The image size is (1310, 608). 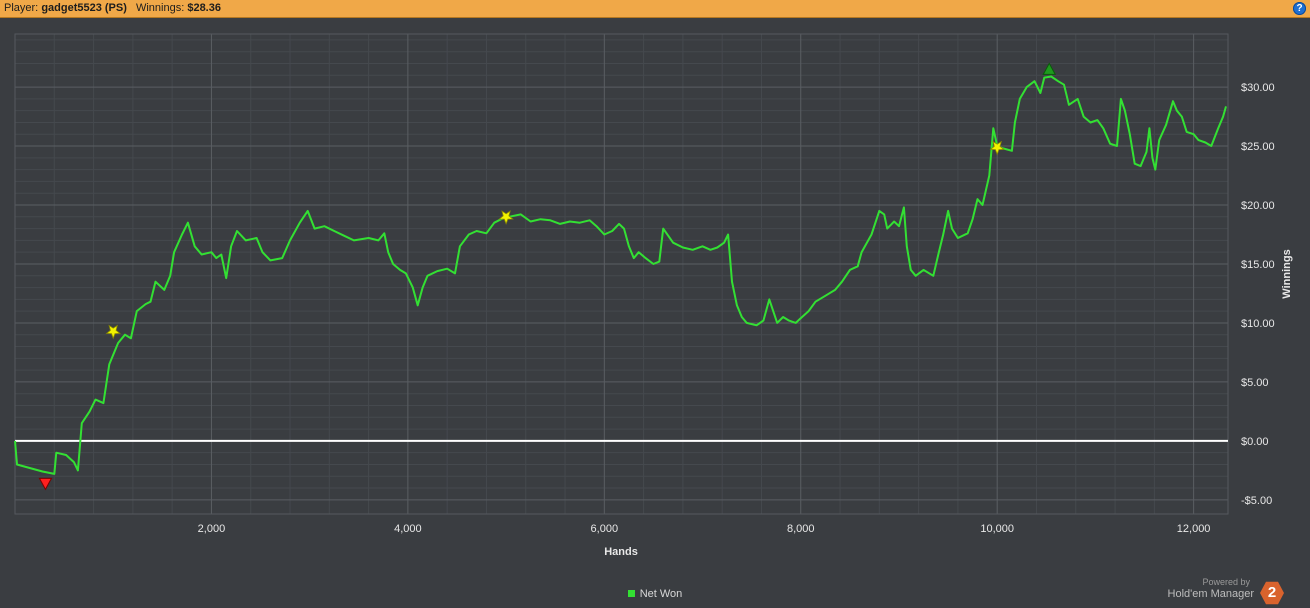 What do you see at coordinates (1255, 383) in the screenshot?
I see `y-tick-label: $5.00` at bounding box center [1255, 383].